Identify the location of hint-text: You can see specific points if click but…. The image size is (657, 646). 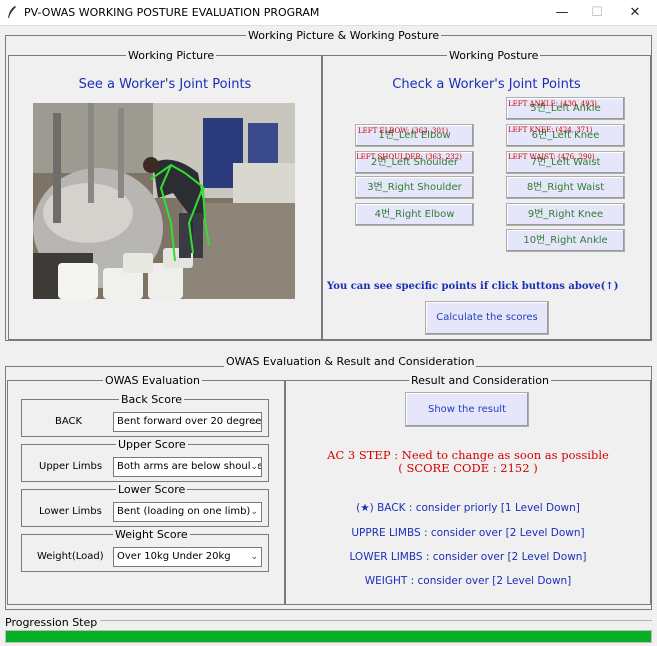
(473, 286).